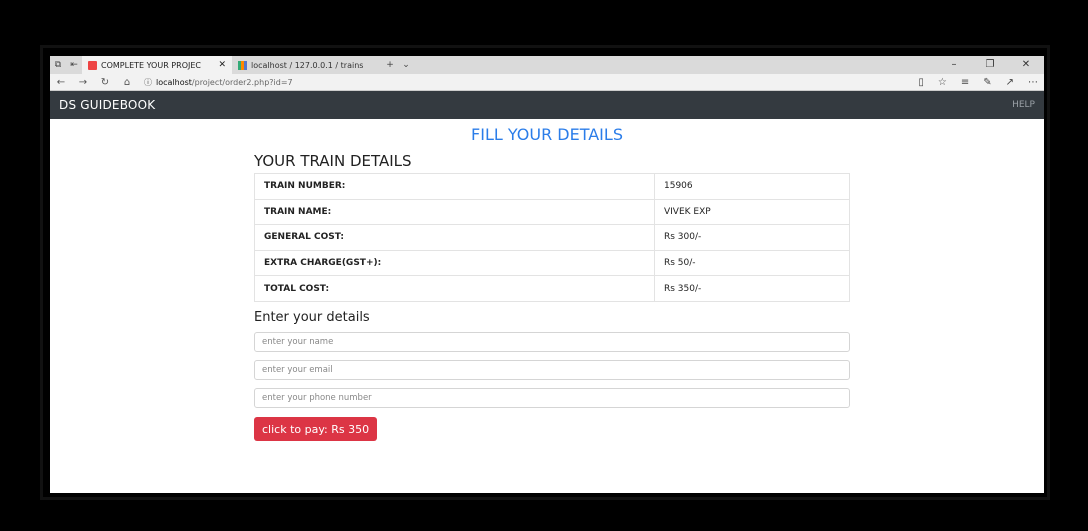 The image size is (1088, 531). Describe the element at coordinates (316, 429) in the screenshot. I see `pay-button: click to pay: Rs 350` at that location.